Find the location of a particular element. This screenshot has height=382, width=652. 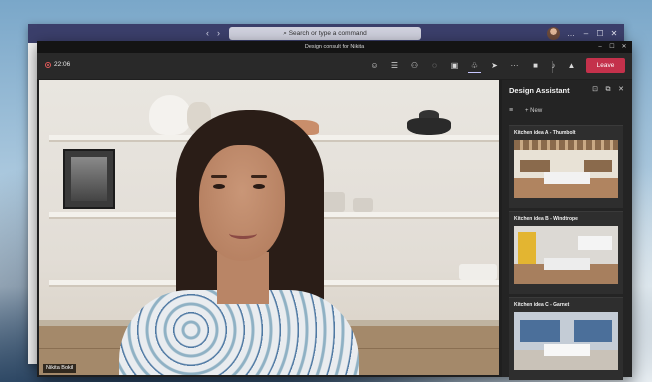

kitchen-idea-card: Kitchen idea B - Windtrope is located at coordinates (566, 252).